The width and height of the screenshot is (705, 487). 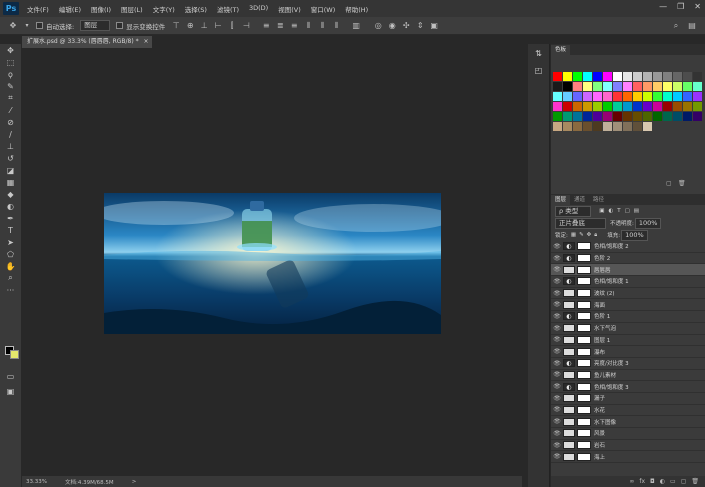 I want to click on align-vcenter-icon: ⊕, so click(x=190, y=26).